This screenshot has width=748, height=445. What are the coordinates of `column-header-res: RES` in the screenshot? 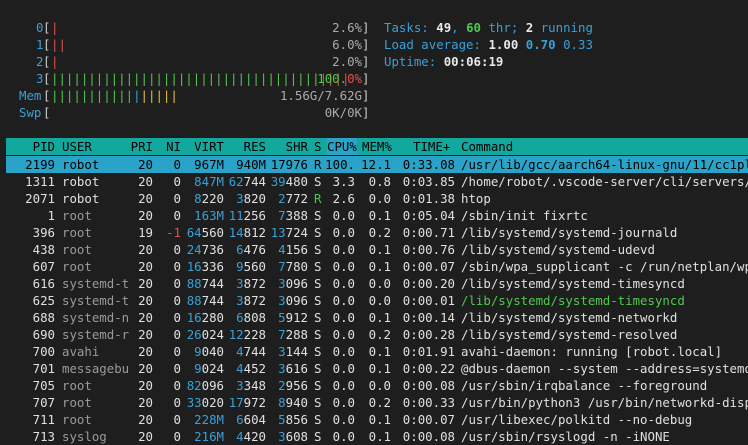 It's located at (255, 146).